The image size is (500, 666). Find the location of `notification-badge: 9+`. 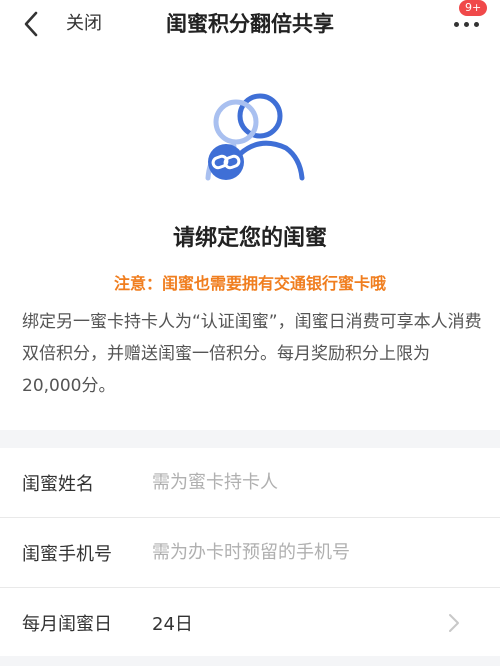

notification-badge: 9+ is located at coordinates (473, 8).